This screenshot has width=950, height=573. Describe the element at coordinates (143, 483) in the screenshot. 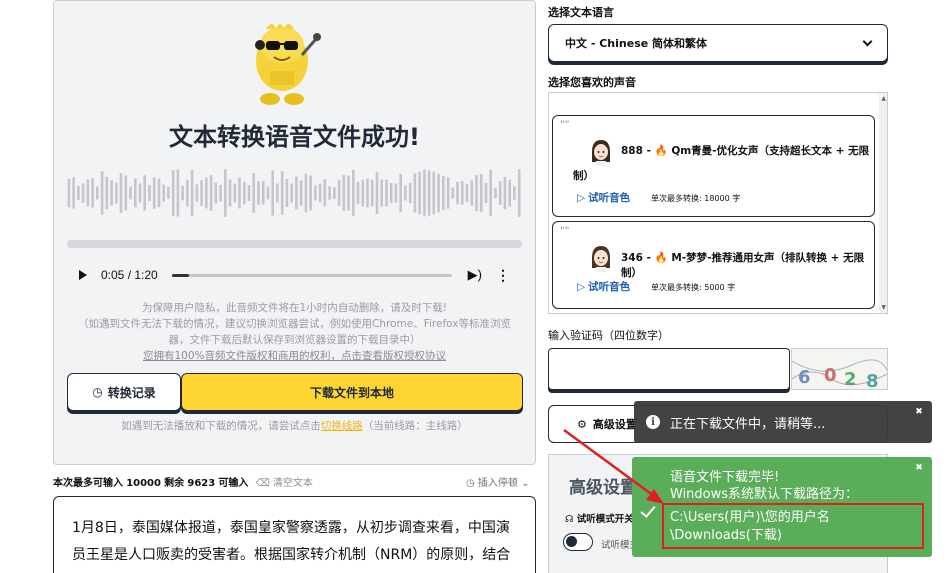

I see `stats-max: 10000` at that location.